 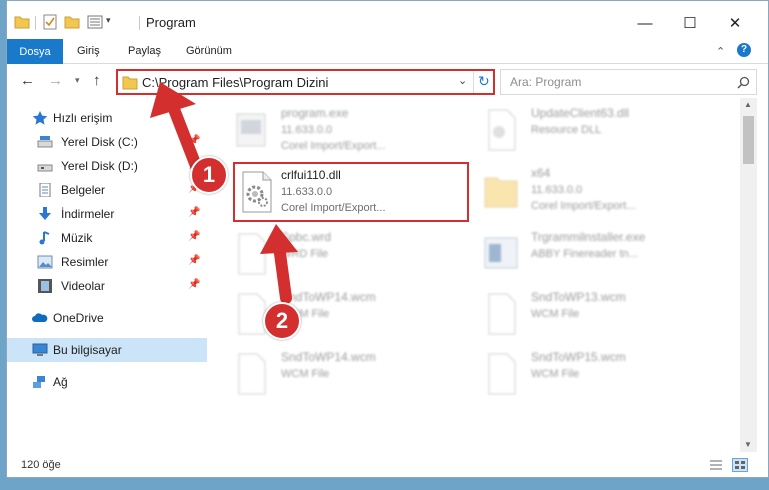 What do you see at coordinates (209, 175) in the screenshot?
I see `callout-badge-1: 1` at bounding box center [209, 175].